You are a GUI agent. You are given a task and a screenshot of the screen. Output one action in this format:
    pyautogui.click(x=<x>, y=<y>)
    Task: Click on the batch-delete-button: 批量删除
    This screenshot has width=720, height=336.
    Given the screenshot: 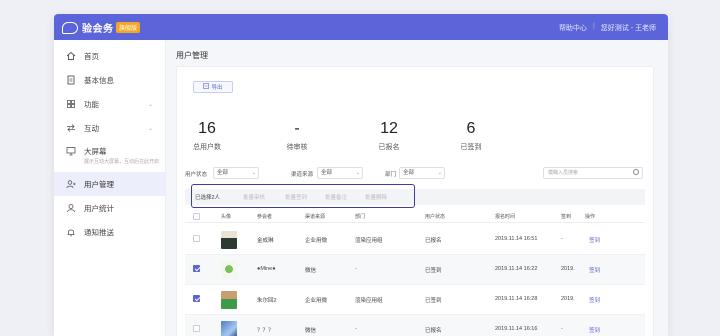 What is the action you would take?
    pyautogui.click(x=376, y=197)
    